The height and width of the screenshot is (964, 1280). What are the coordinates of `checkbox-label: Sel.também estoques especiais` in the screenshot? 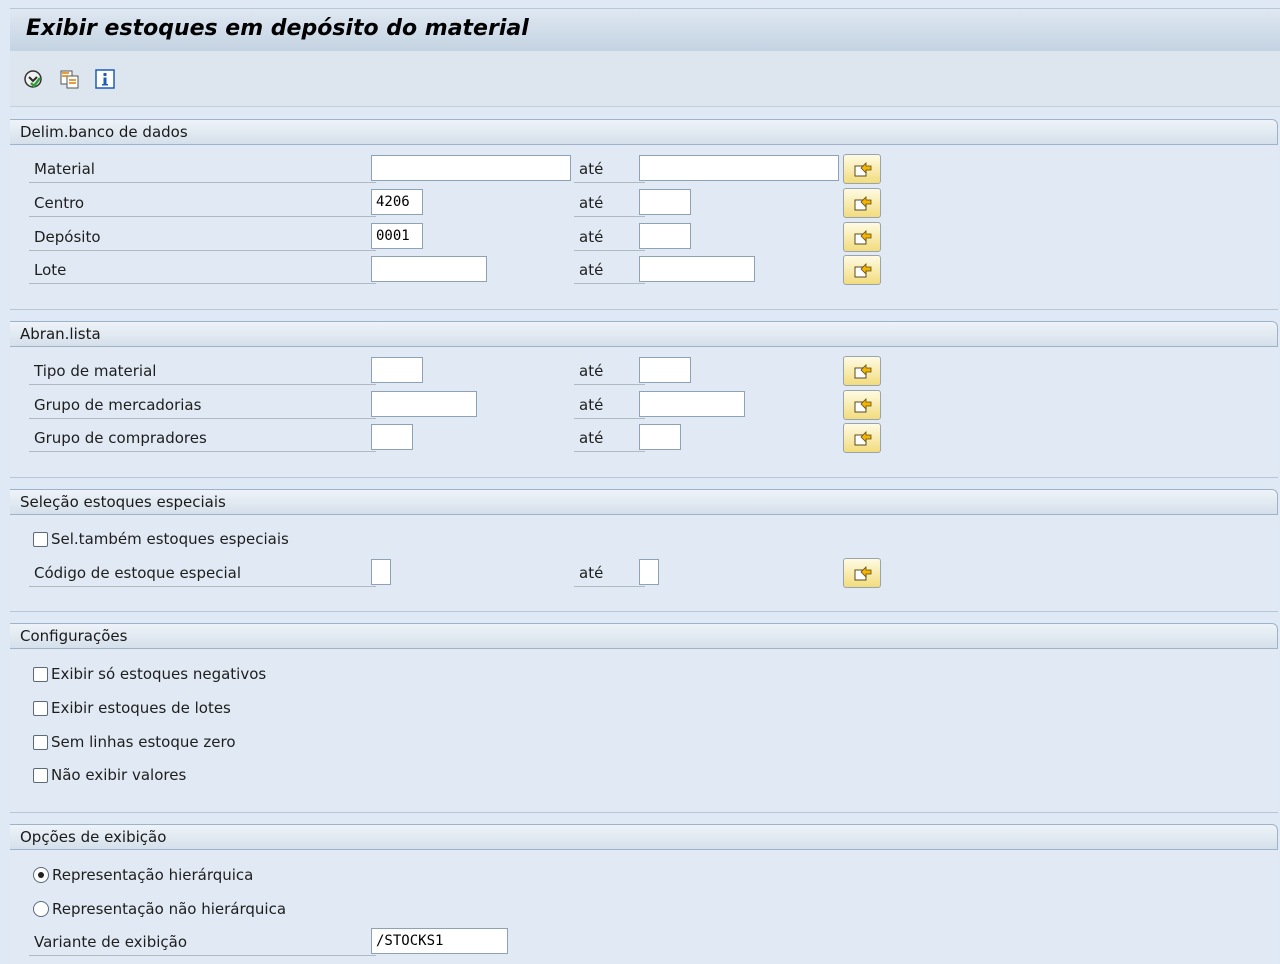 It's located at (170, 539).